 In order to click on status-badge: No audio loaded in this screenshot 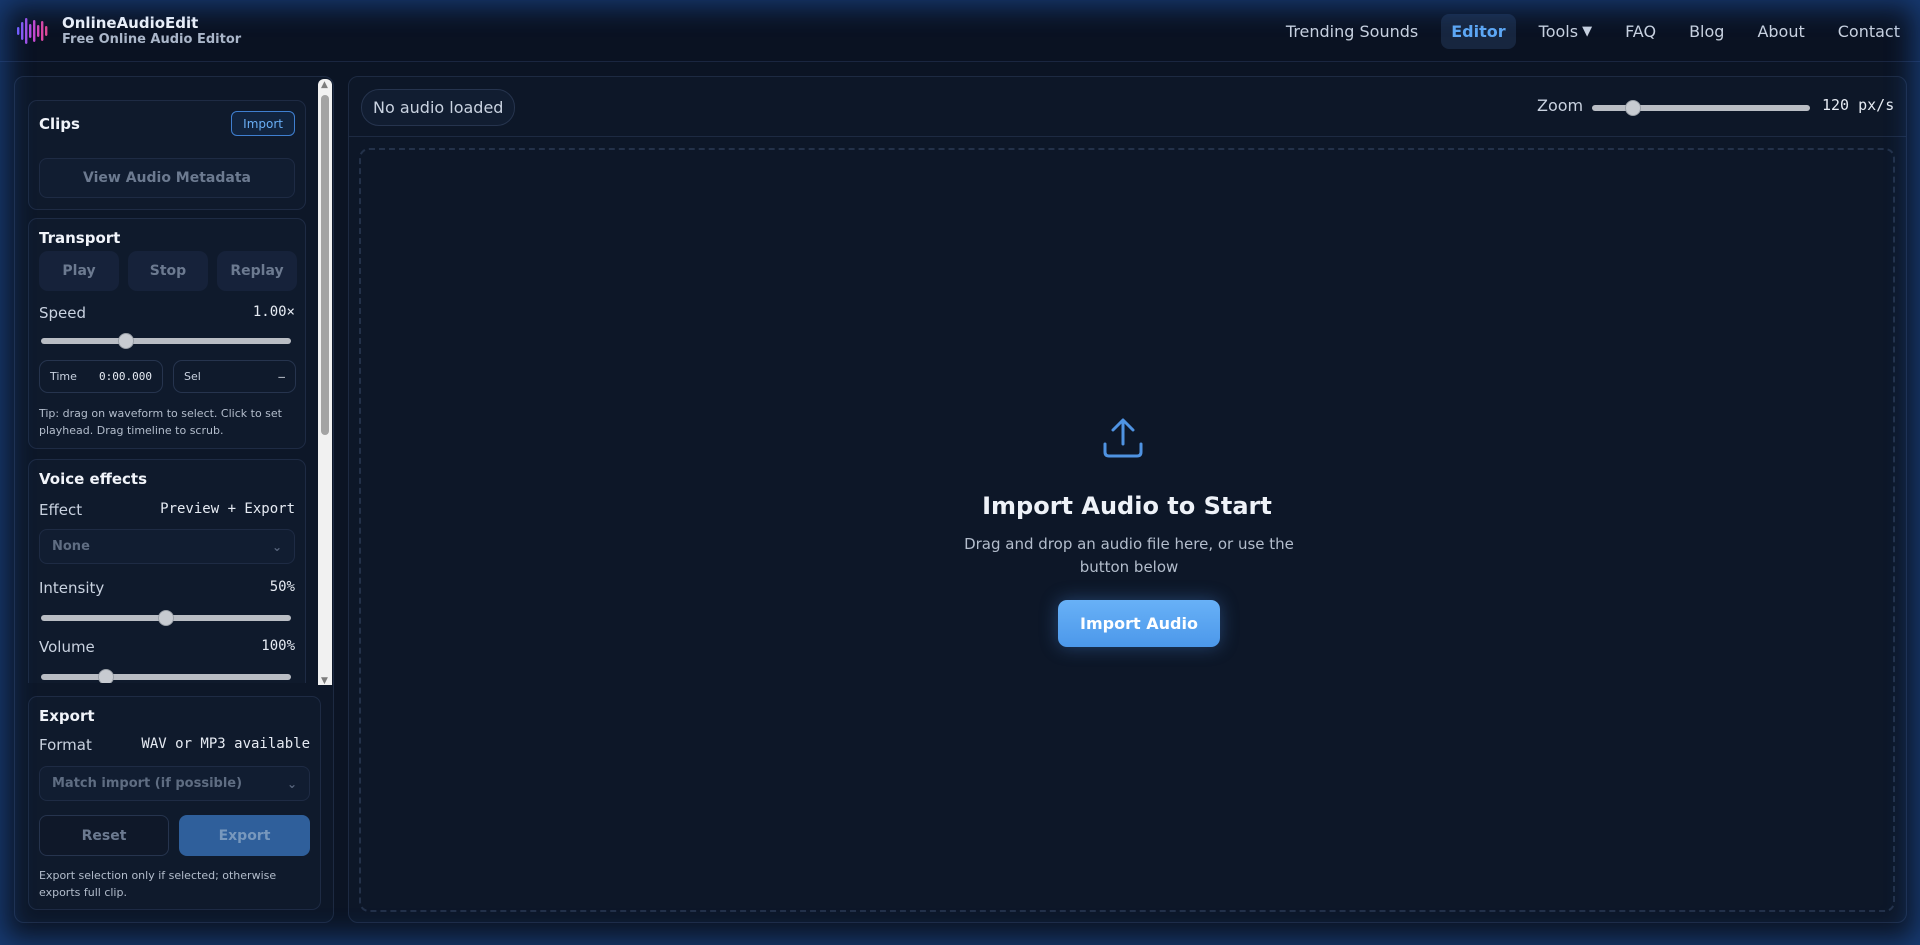, I will do `click(438, 107)`.